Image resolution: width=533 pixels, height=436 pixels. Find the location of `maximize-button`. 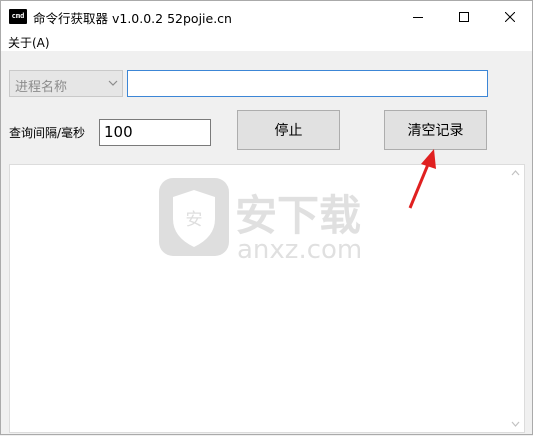

maximize-button is located at coordinates (464, 16).